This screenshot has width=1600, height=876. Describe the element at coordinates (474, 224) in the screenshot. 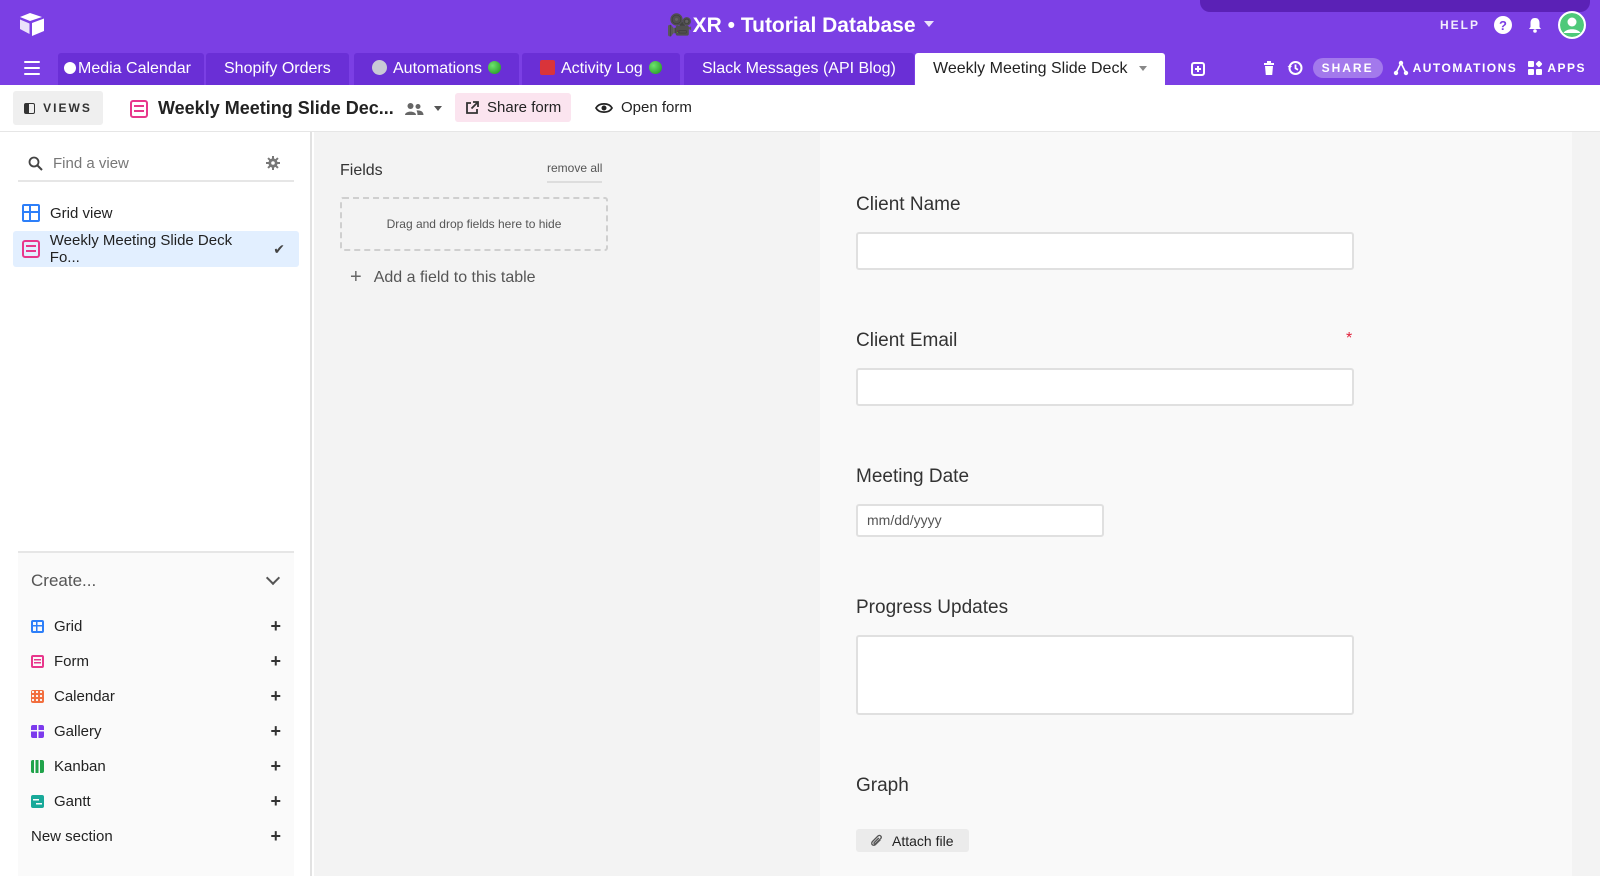

I see `field-drop-zone: Drag and drop fields here to hide` at that location.